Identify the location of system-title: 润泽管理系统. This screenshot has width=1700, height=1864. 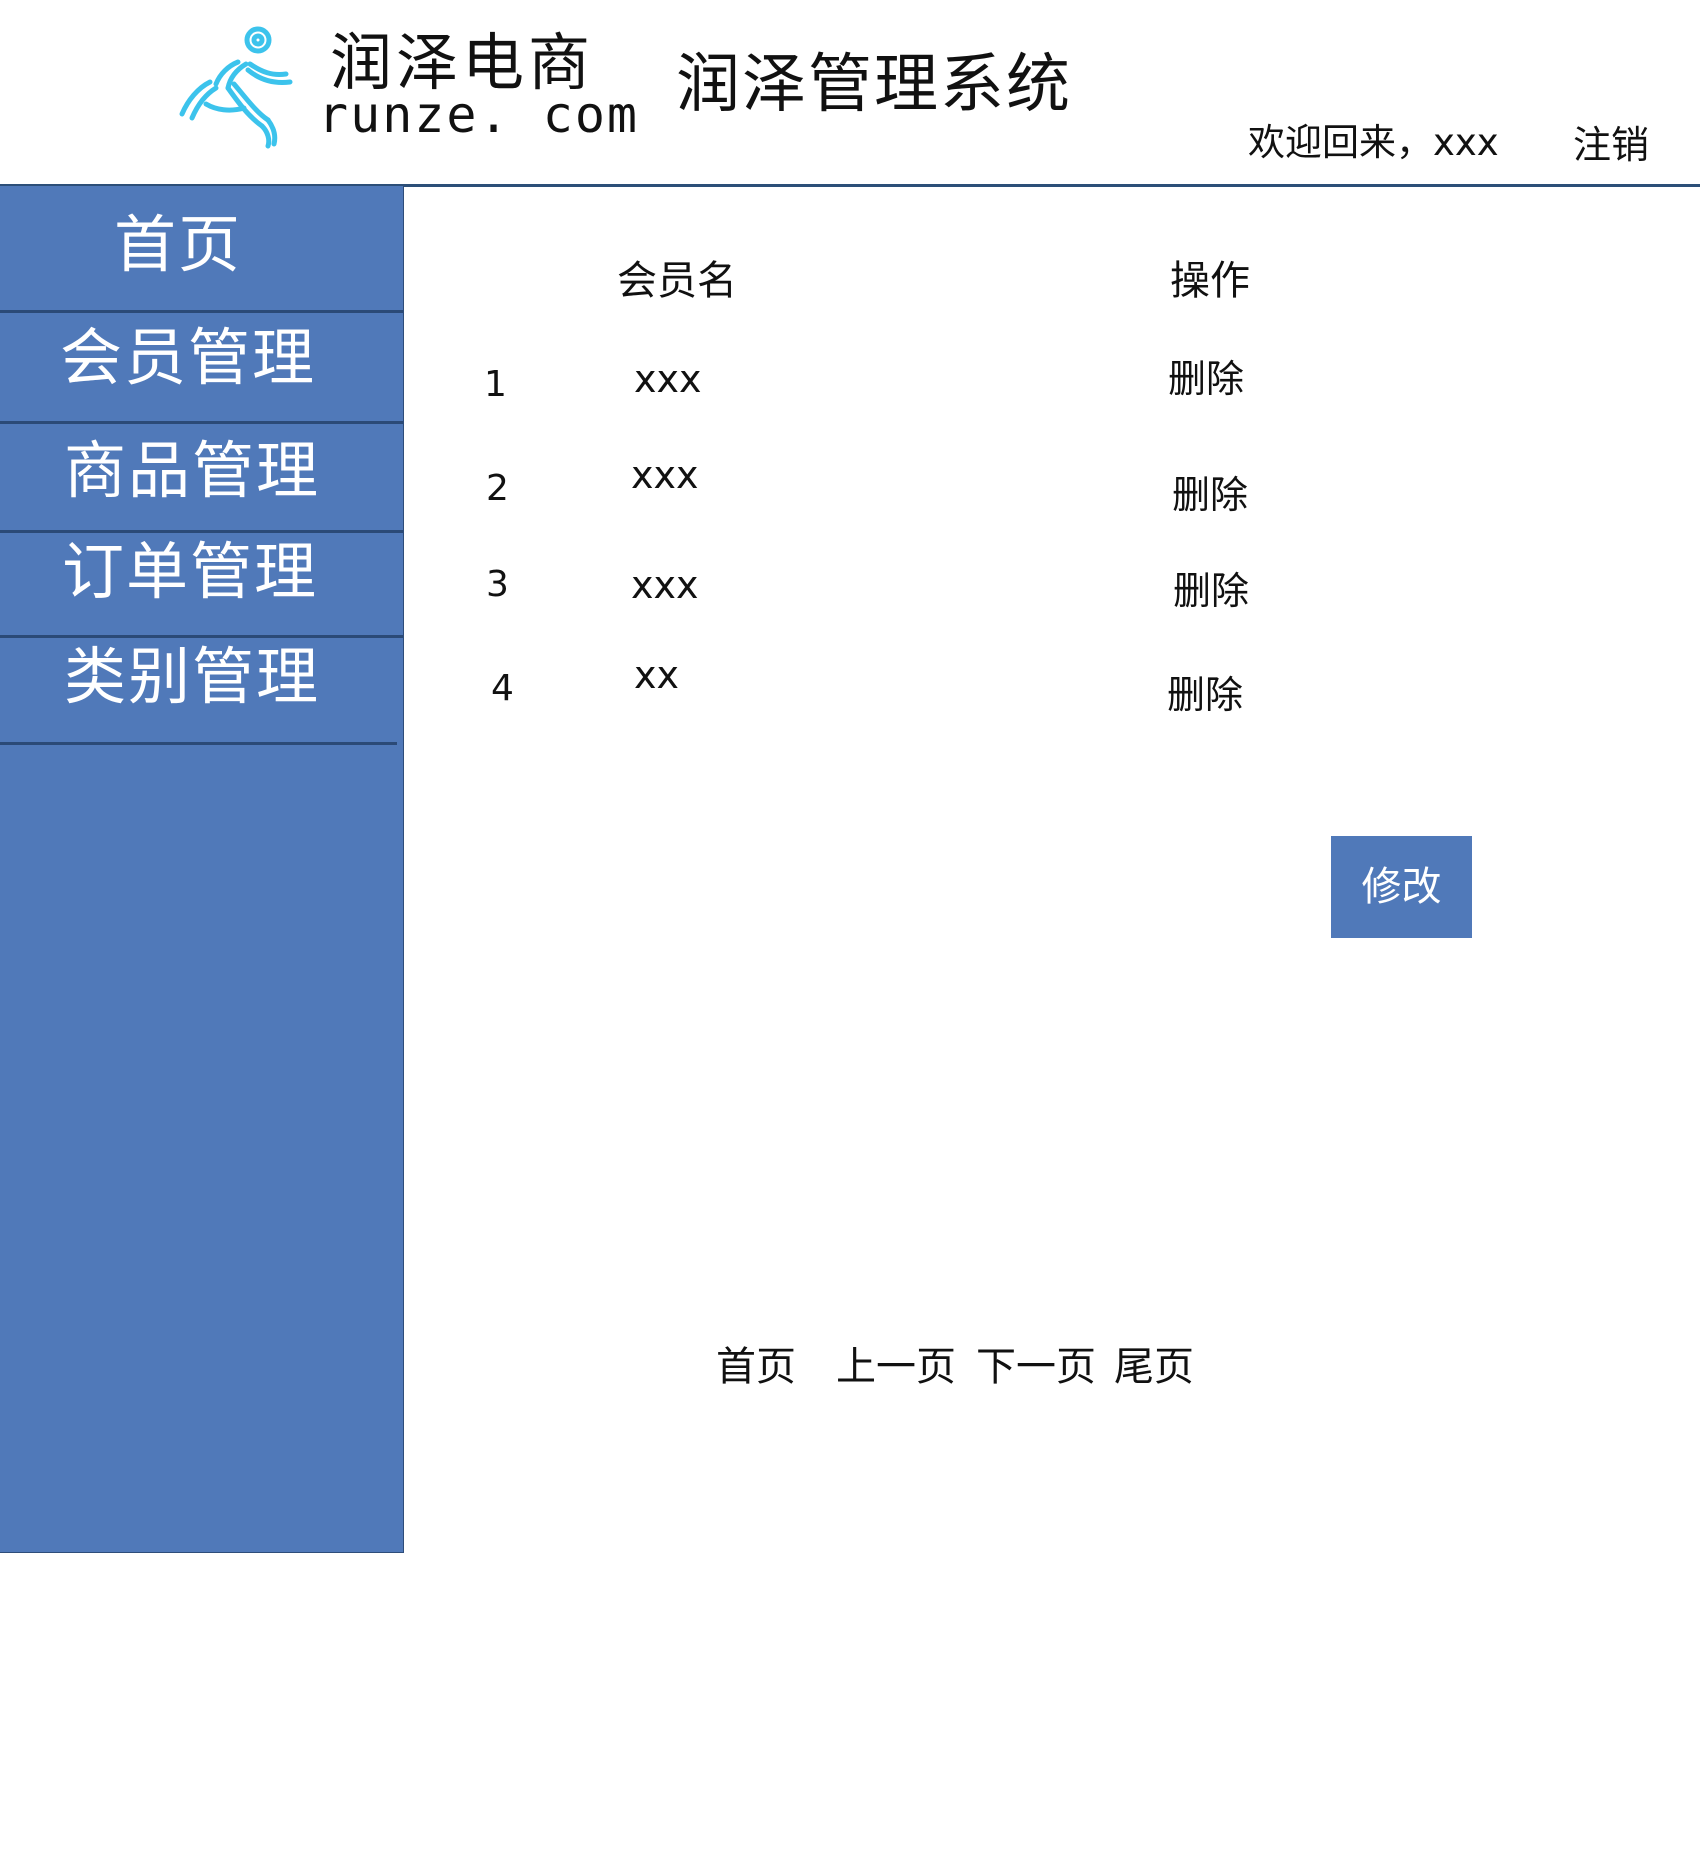
(874, 85).